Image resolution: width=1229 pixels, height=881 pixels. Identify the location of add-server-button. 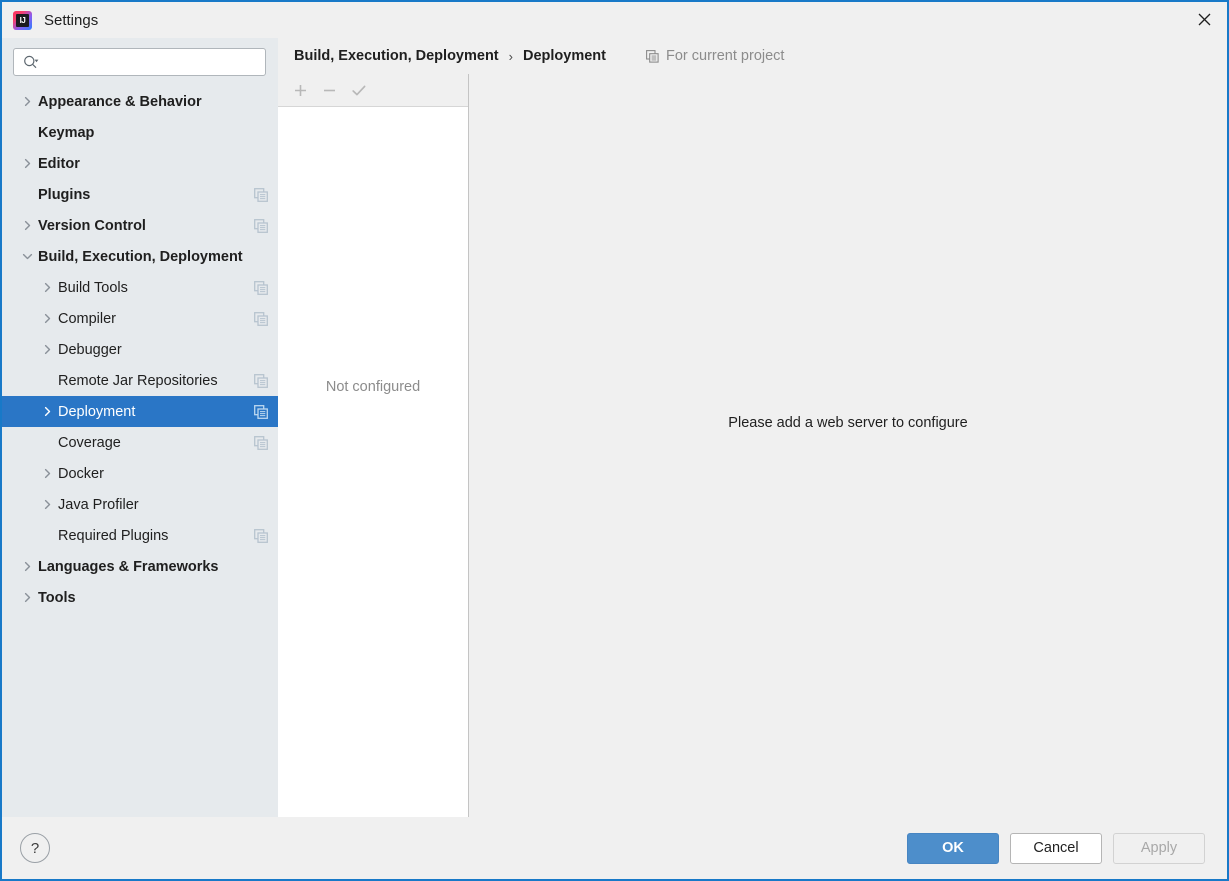
(300, 90).